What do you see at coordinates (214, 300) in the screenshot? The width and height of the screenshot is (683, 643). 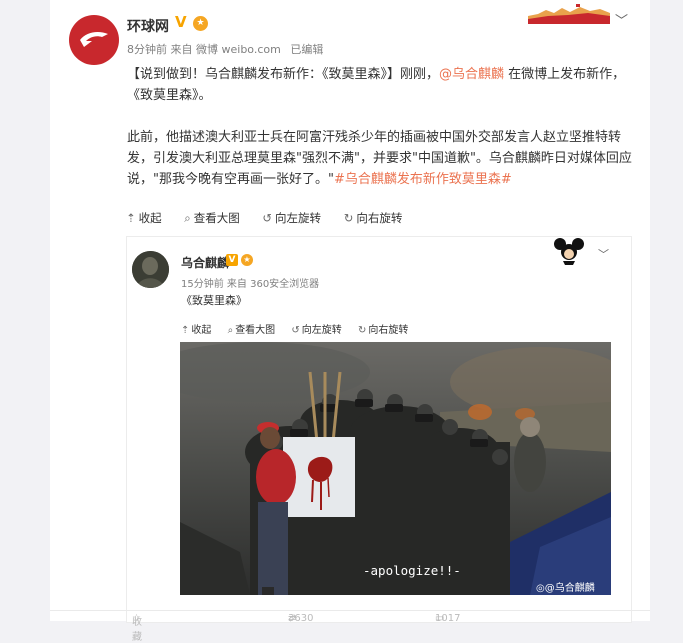 I see `repost-text: 《致莫里森》` at bounding box center [214, 300].